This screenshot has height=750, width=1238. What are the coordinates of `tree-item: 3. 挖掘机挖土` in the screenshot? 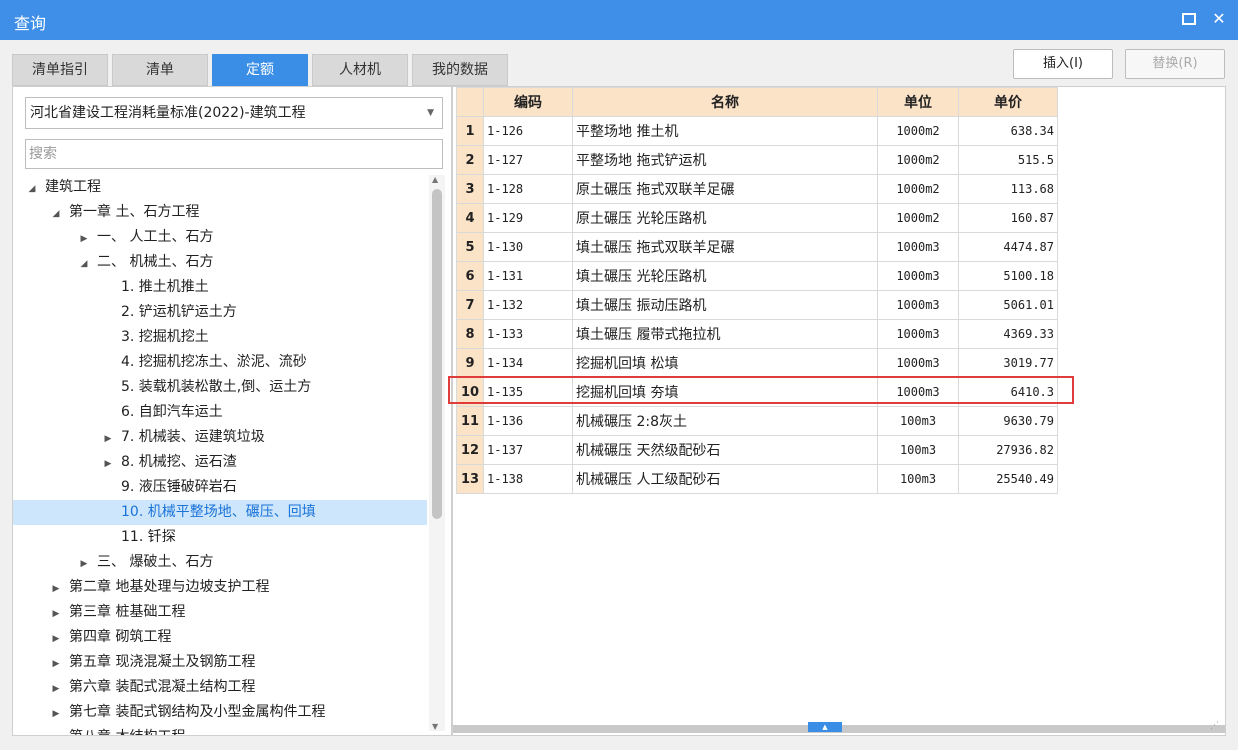 It's located at (220, 337).